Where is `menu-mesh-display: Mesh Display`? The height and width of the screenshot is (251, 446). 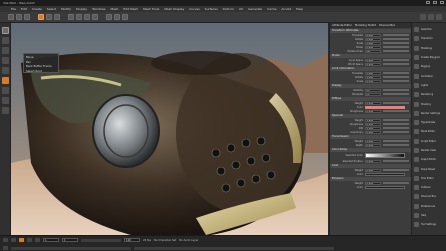 menu-mesh-display: Mesh Display is located at coordinates (174, 9).